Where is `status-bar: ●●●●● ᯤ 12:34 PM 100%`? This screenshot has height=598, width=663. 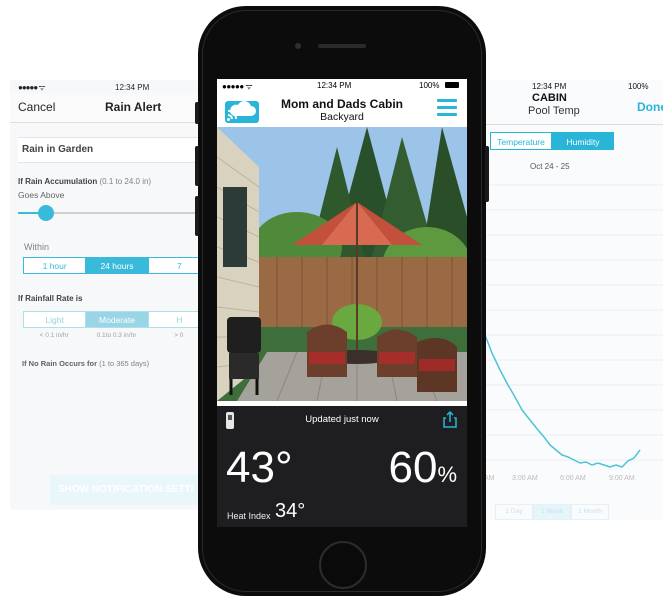
status-bar: ●●●●● ᯤ 12:34 PM 100% is located at coordinates (342, 85).